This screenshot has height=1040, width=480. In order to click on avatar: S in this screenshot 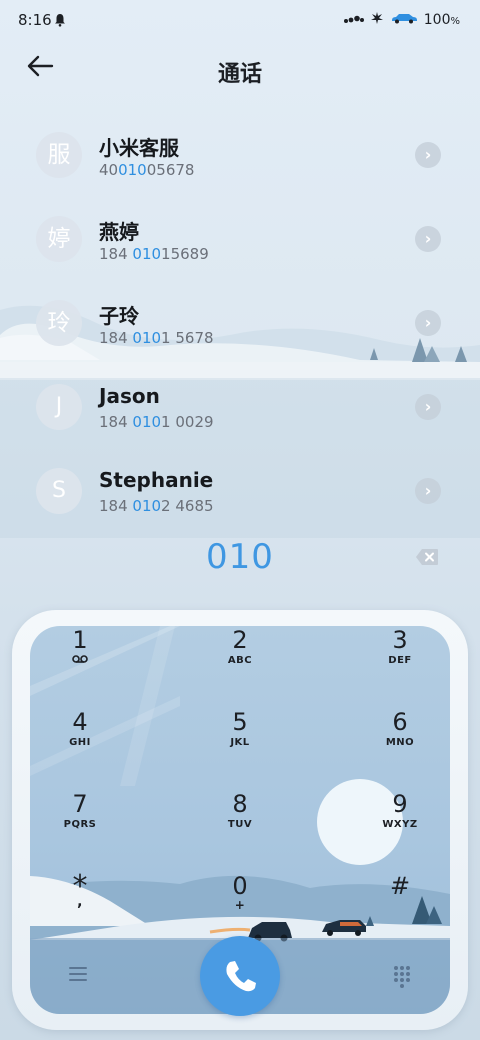, I will do `click(59, 491)`.